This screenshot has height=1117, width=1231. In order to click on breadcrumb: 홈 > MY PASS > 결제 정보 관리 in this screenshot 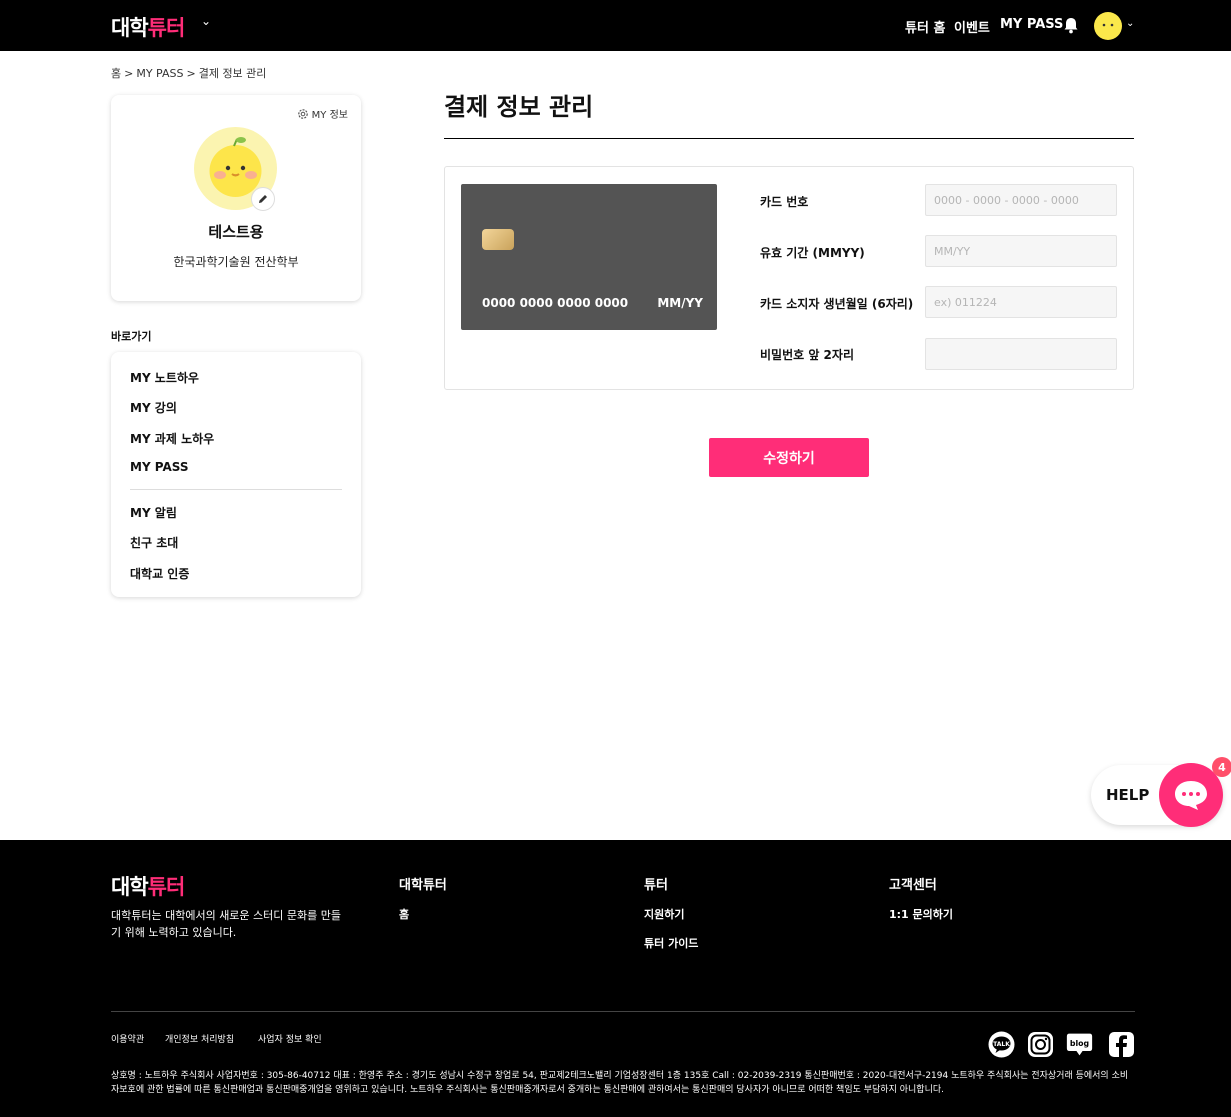, I will do `click(190, 73)`.